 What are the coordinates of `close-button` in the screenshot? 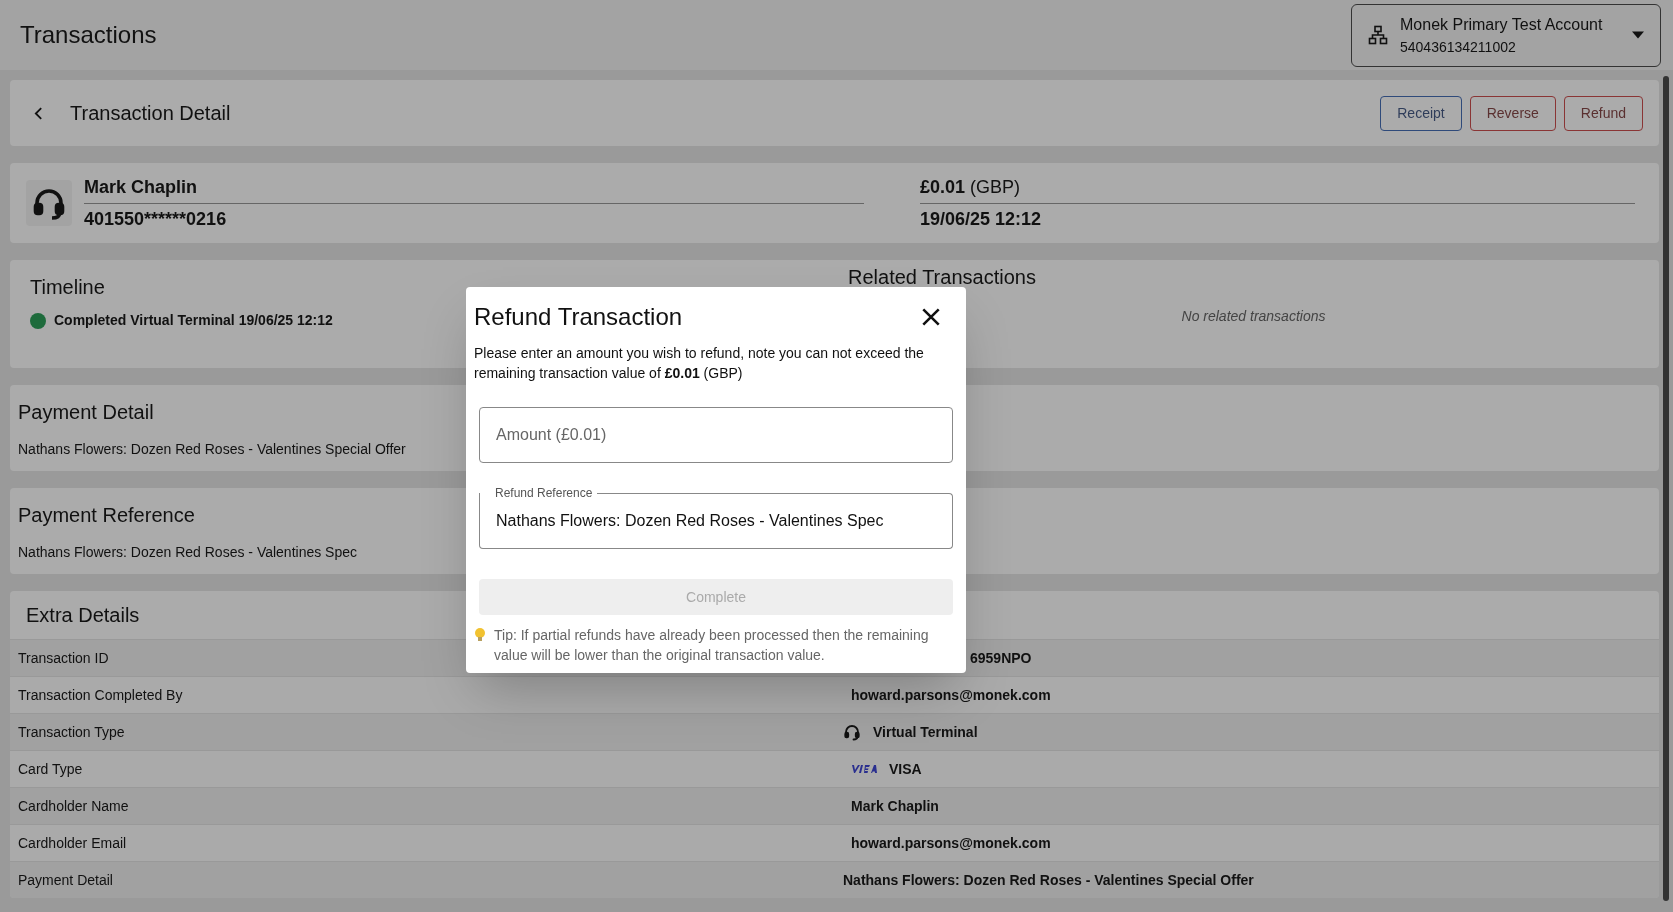 It's located at (932, 317).